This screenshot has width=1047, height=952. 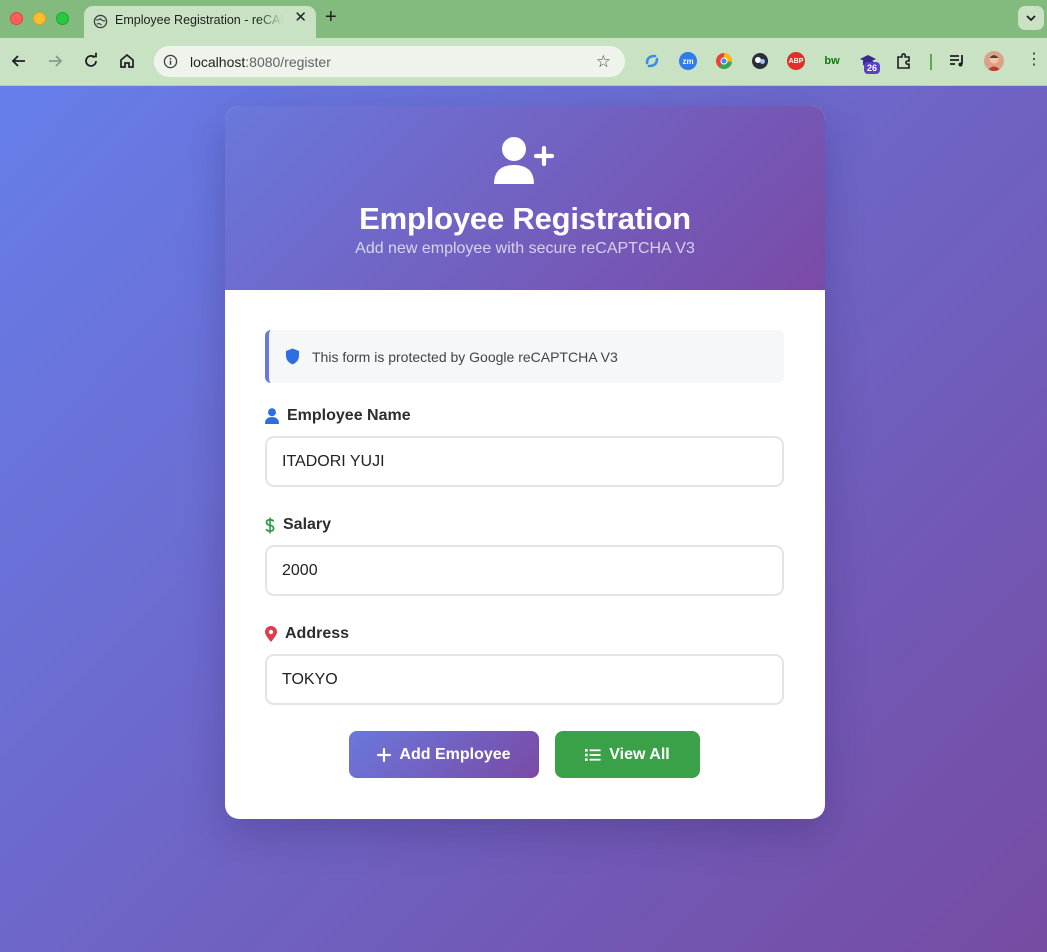 What do you see at coordinates (1034, 60) in the screenshot?
I see `browser-menu-icon: ⋮` at bounding box center [1034, 60].